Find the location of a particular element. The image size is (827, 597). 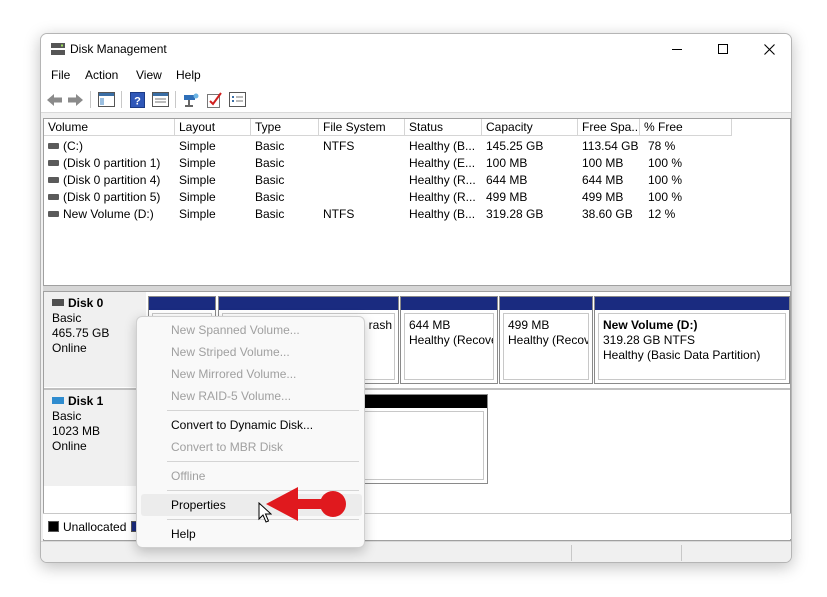

console-tree-button is located at coordinates (106, 99).